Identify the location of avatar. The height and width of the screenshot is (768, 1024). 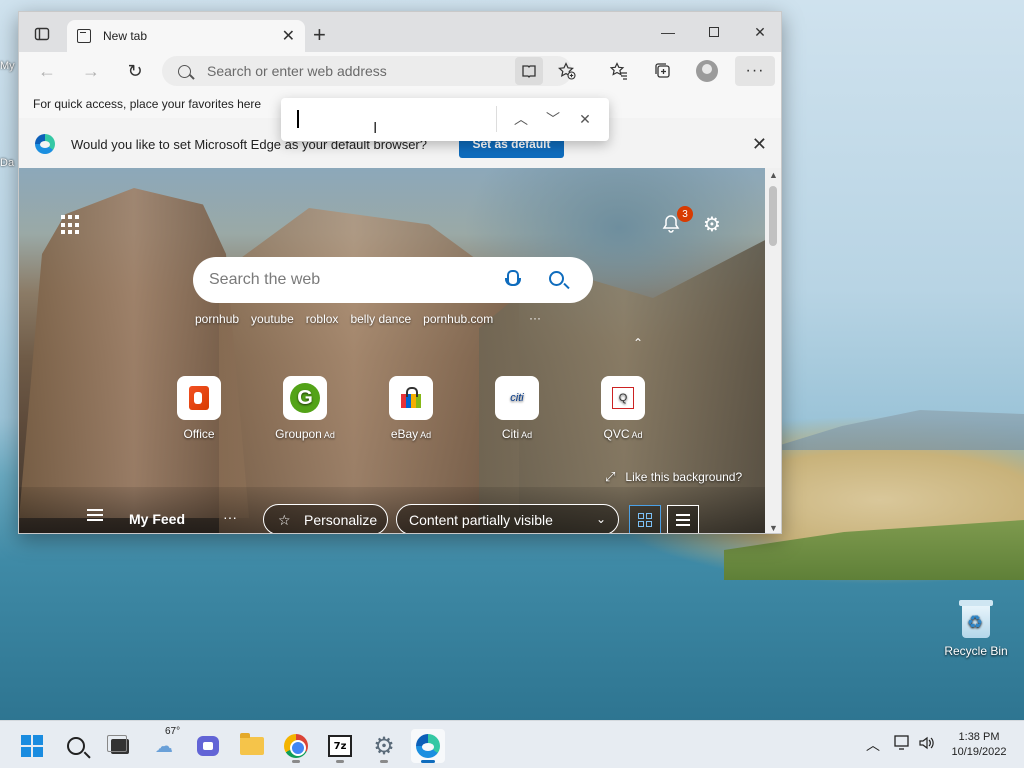
(707, 71).